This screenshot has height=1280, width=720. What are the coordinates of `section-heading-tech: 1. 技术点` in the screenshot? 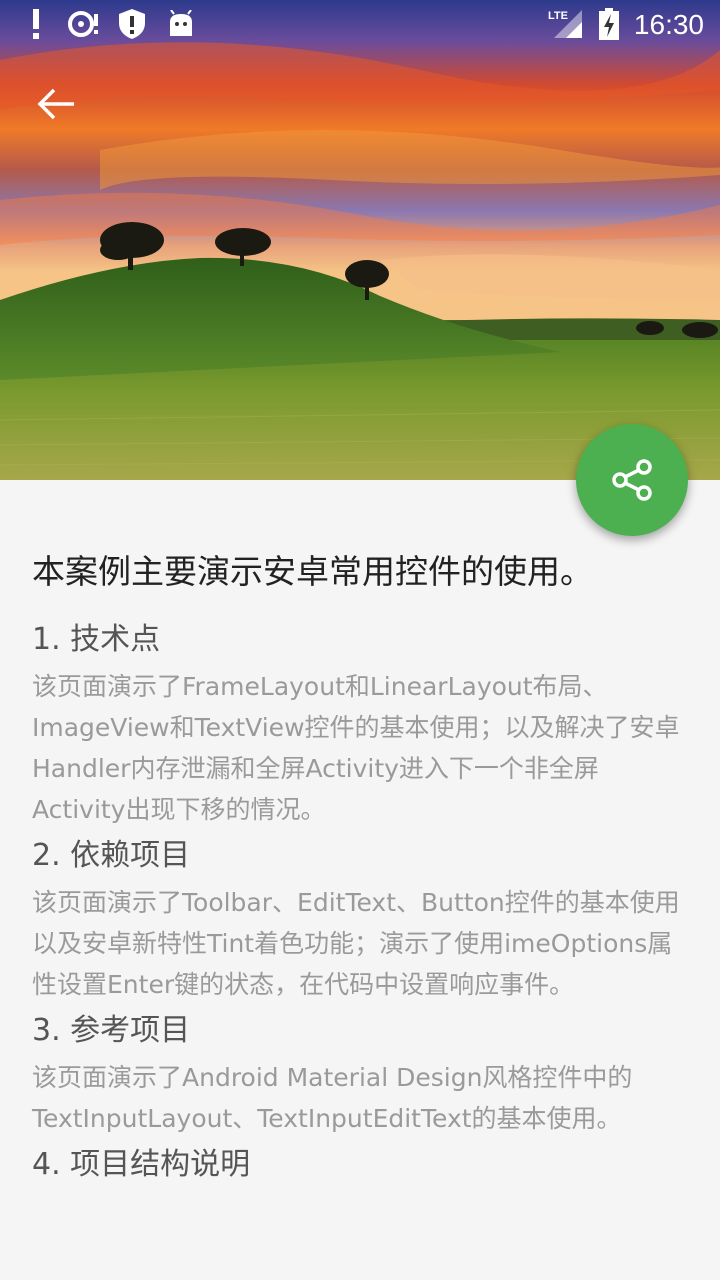 It's located at (96, 639).